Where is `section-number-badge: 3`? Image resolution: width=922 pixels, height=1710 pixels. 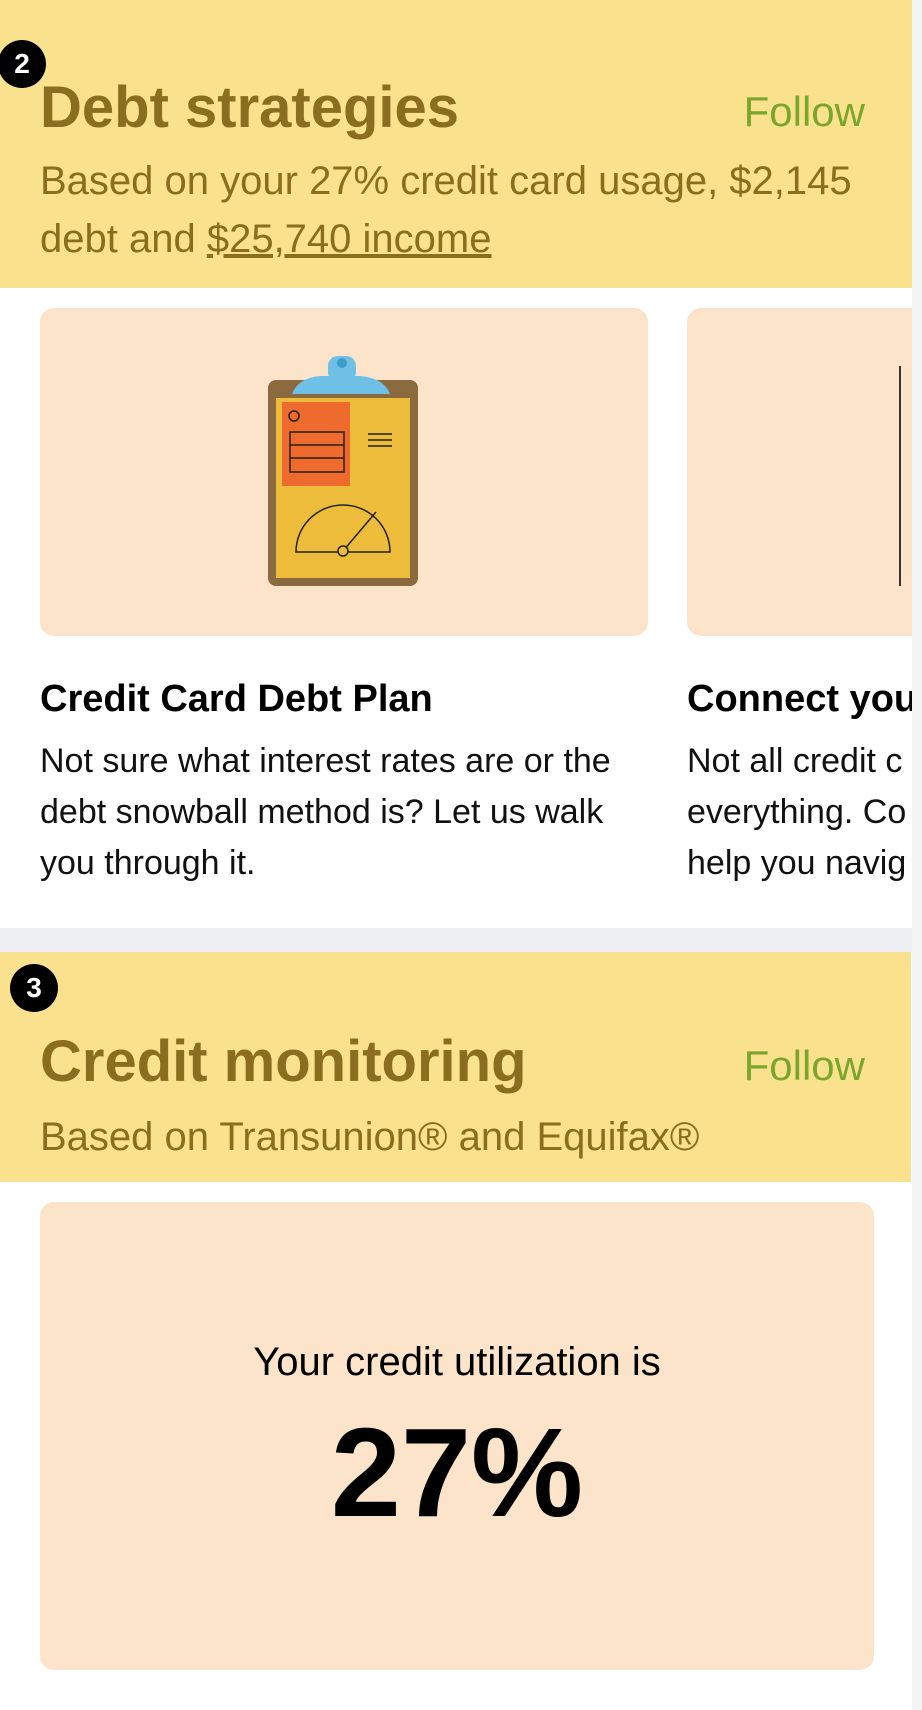 section-number-badge: 3 is located at coordinates (34, 988).